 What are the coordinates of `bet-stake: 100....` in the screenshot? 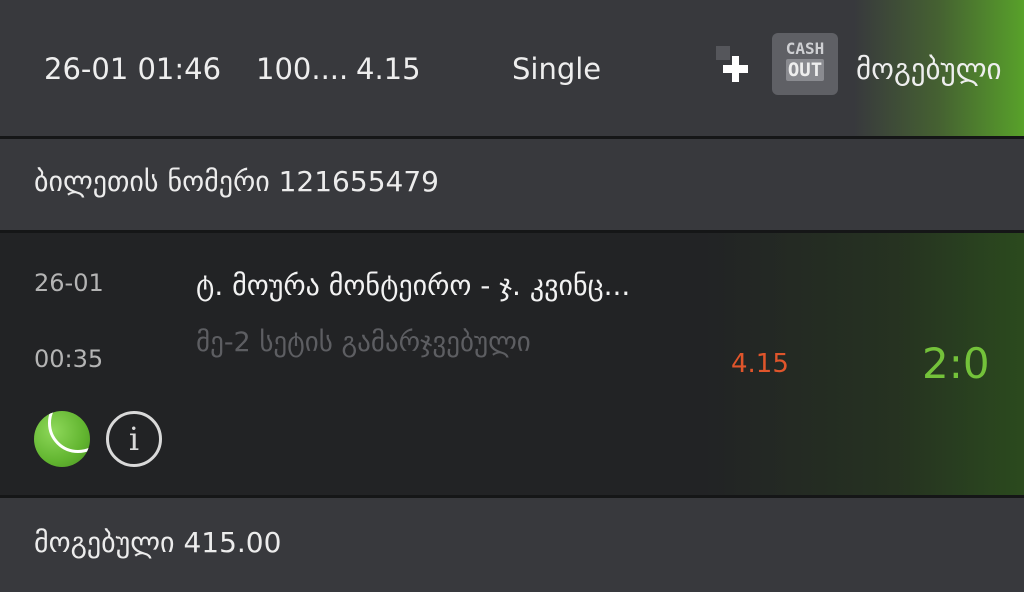 It's located at (302, 69).